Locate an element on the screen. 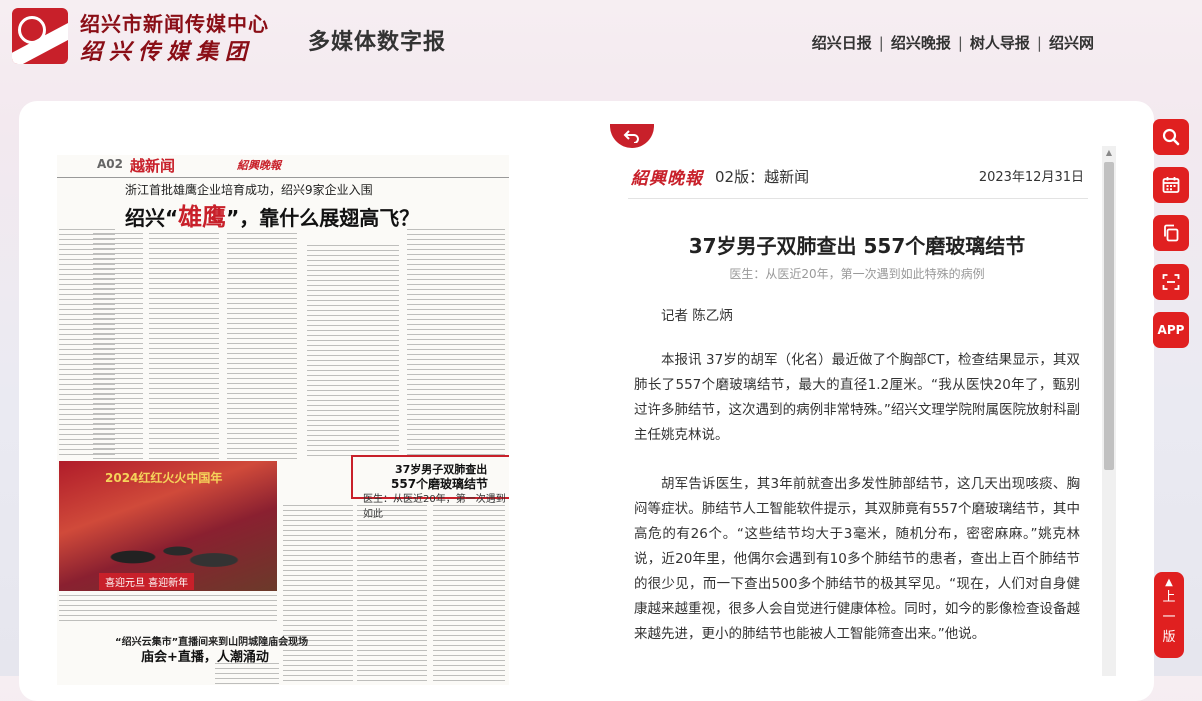 This screenshot has height=701, width=1202. org-name: 绍兴市新闻传媒中心 is located at coordinates (174, 24).